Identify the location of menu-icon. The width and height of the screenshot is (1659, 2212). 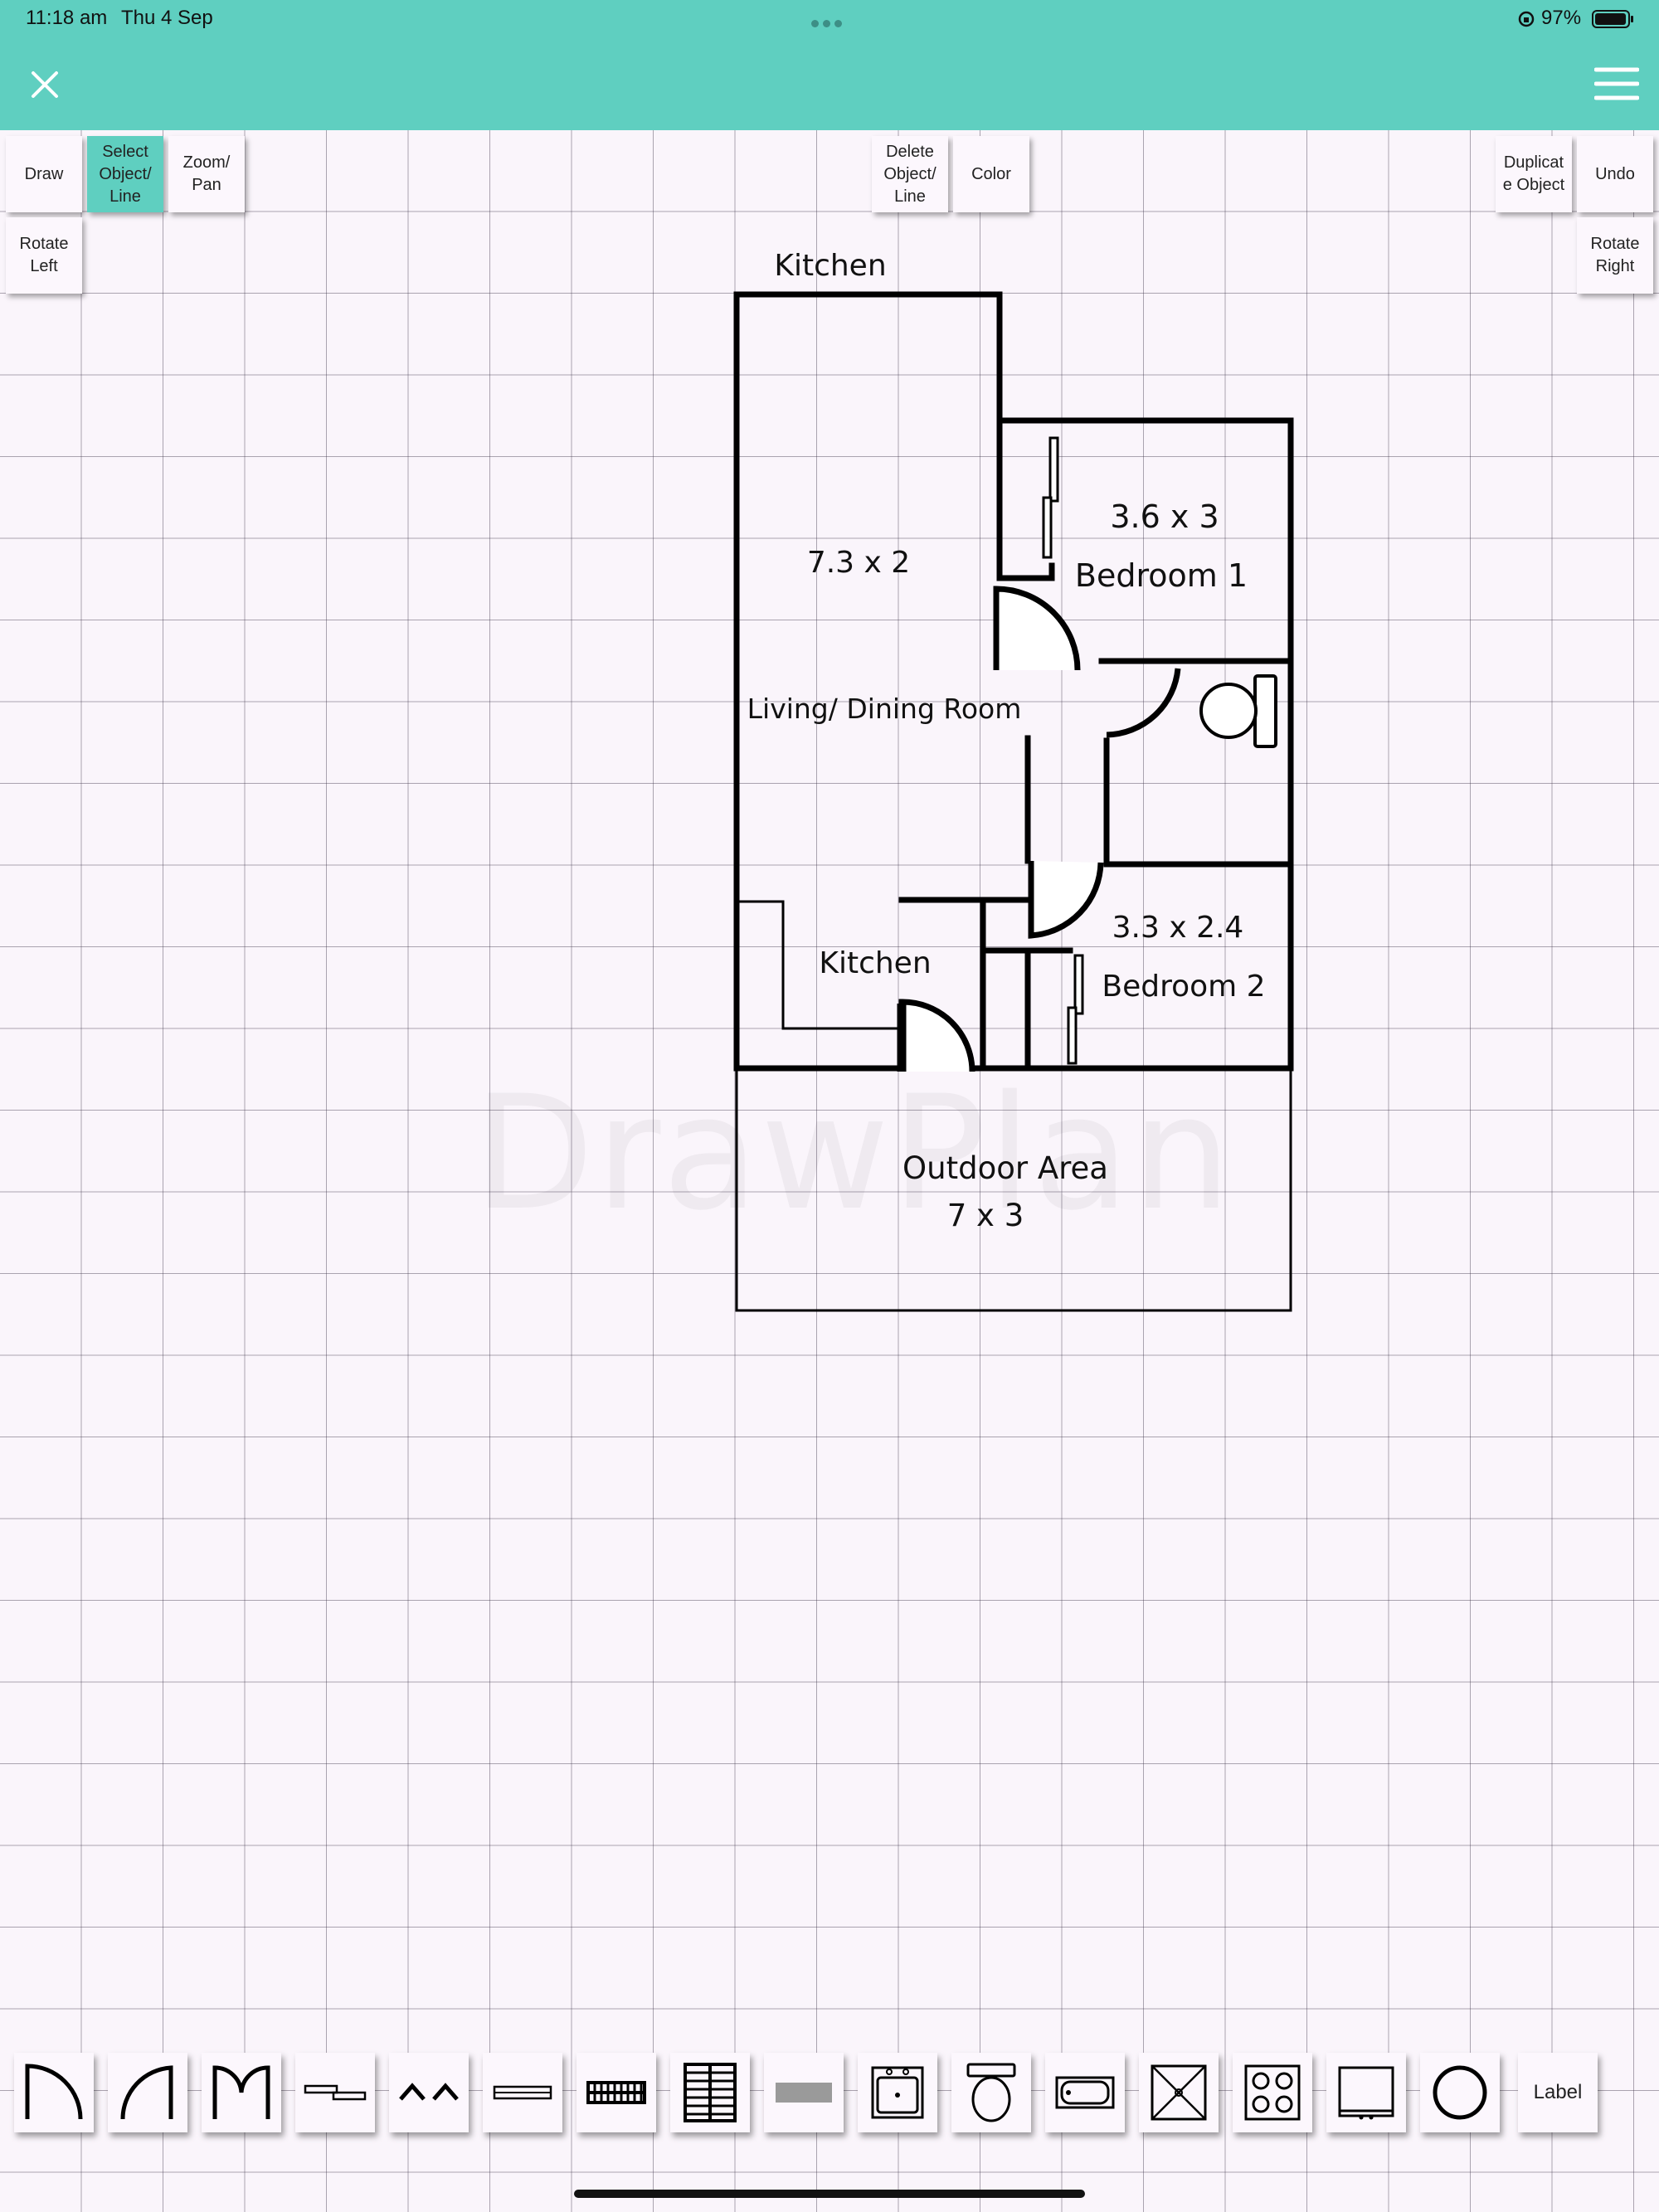
(1616, 83).